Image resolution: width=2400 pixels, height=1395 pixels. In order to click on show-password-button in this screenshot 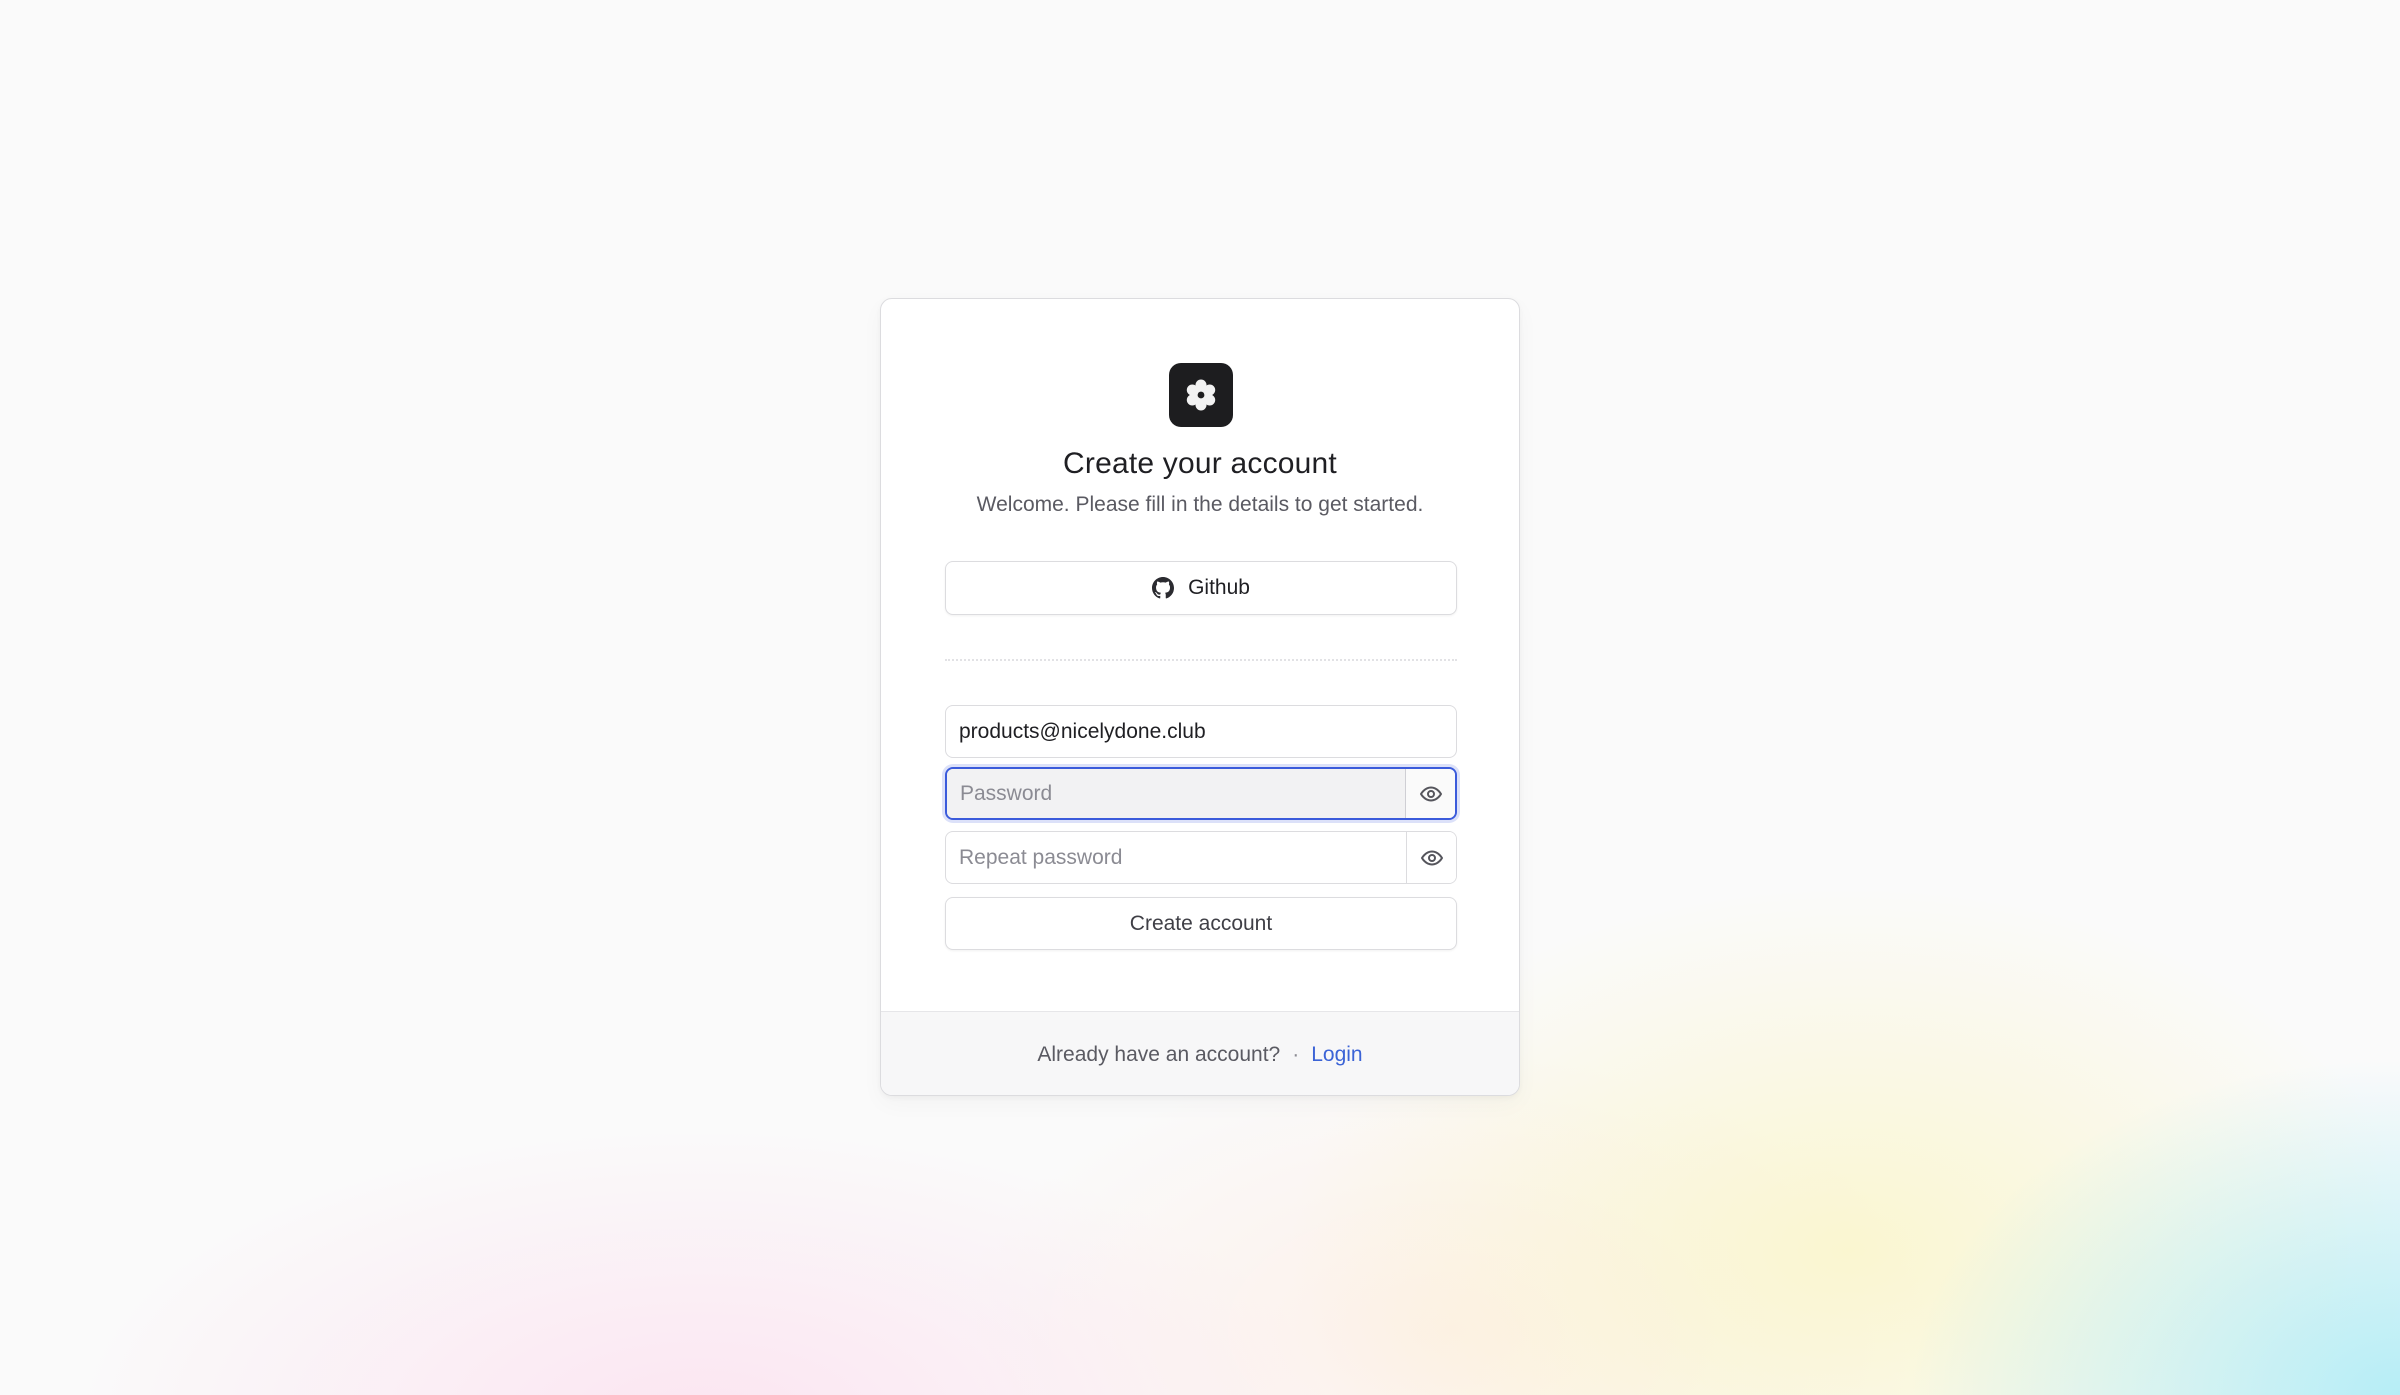, I will do `click(1430, 793)`.